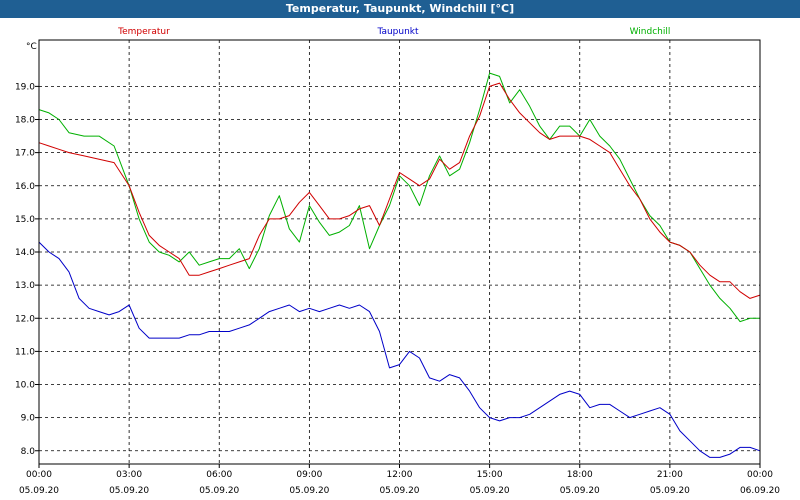  Describe the element at coordinates (25, 286) in the screenshot. I see `y-tick-label: 13.0` at that location.